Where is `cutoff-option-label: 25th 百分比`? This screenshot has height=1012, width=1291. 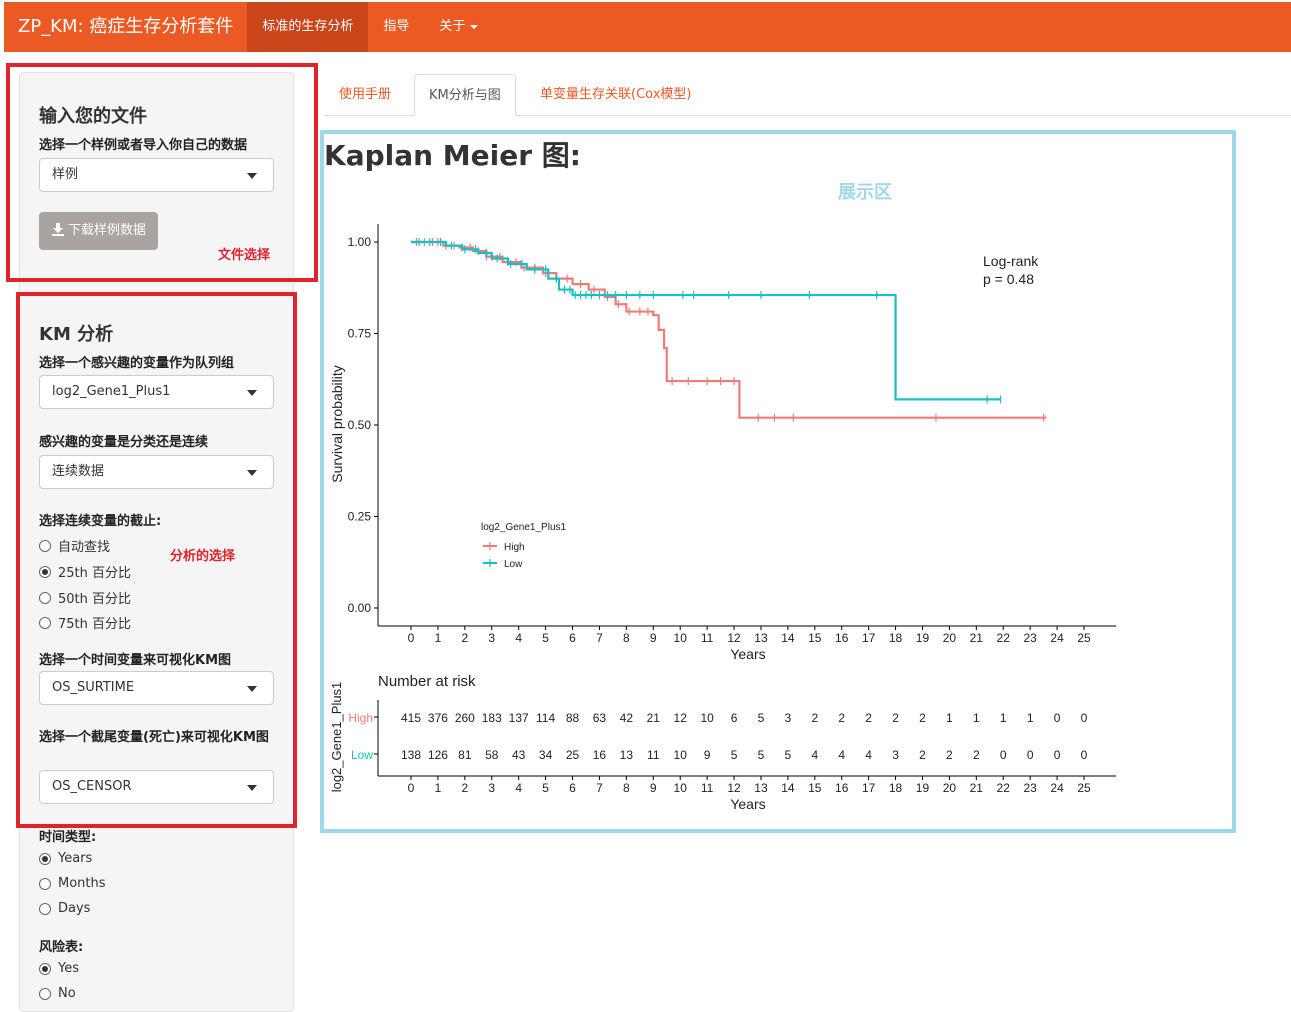
cutoff-option-label: 25th 百分比 is located at coordinates (95, 573).